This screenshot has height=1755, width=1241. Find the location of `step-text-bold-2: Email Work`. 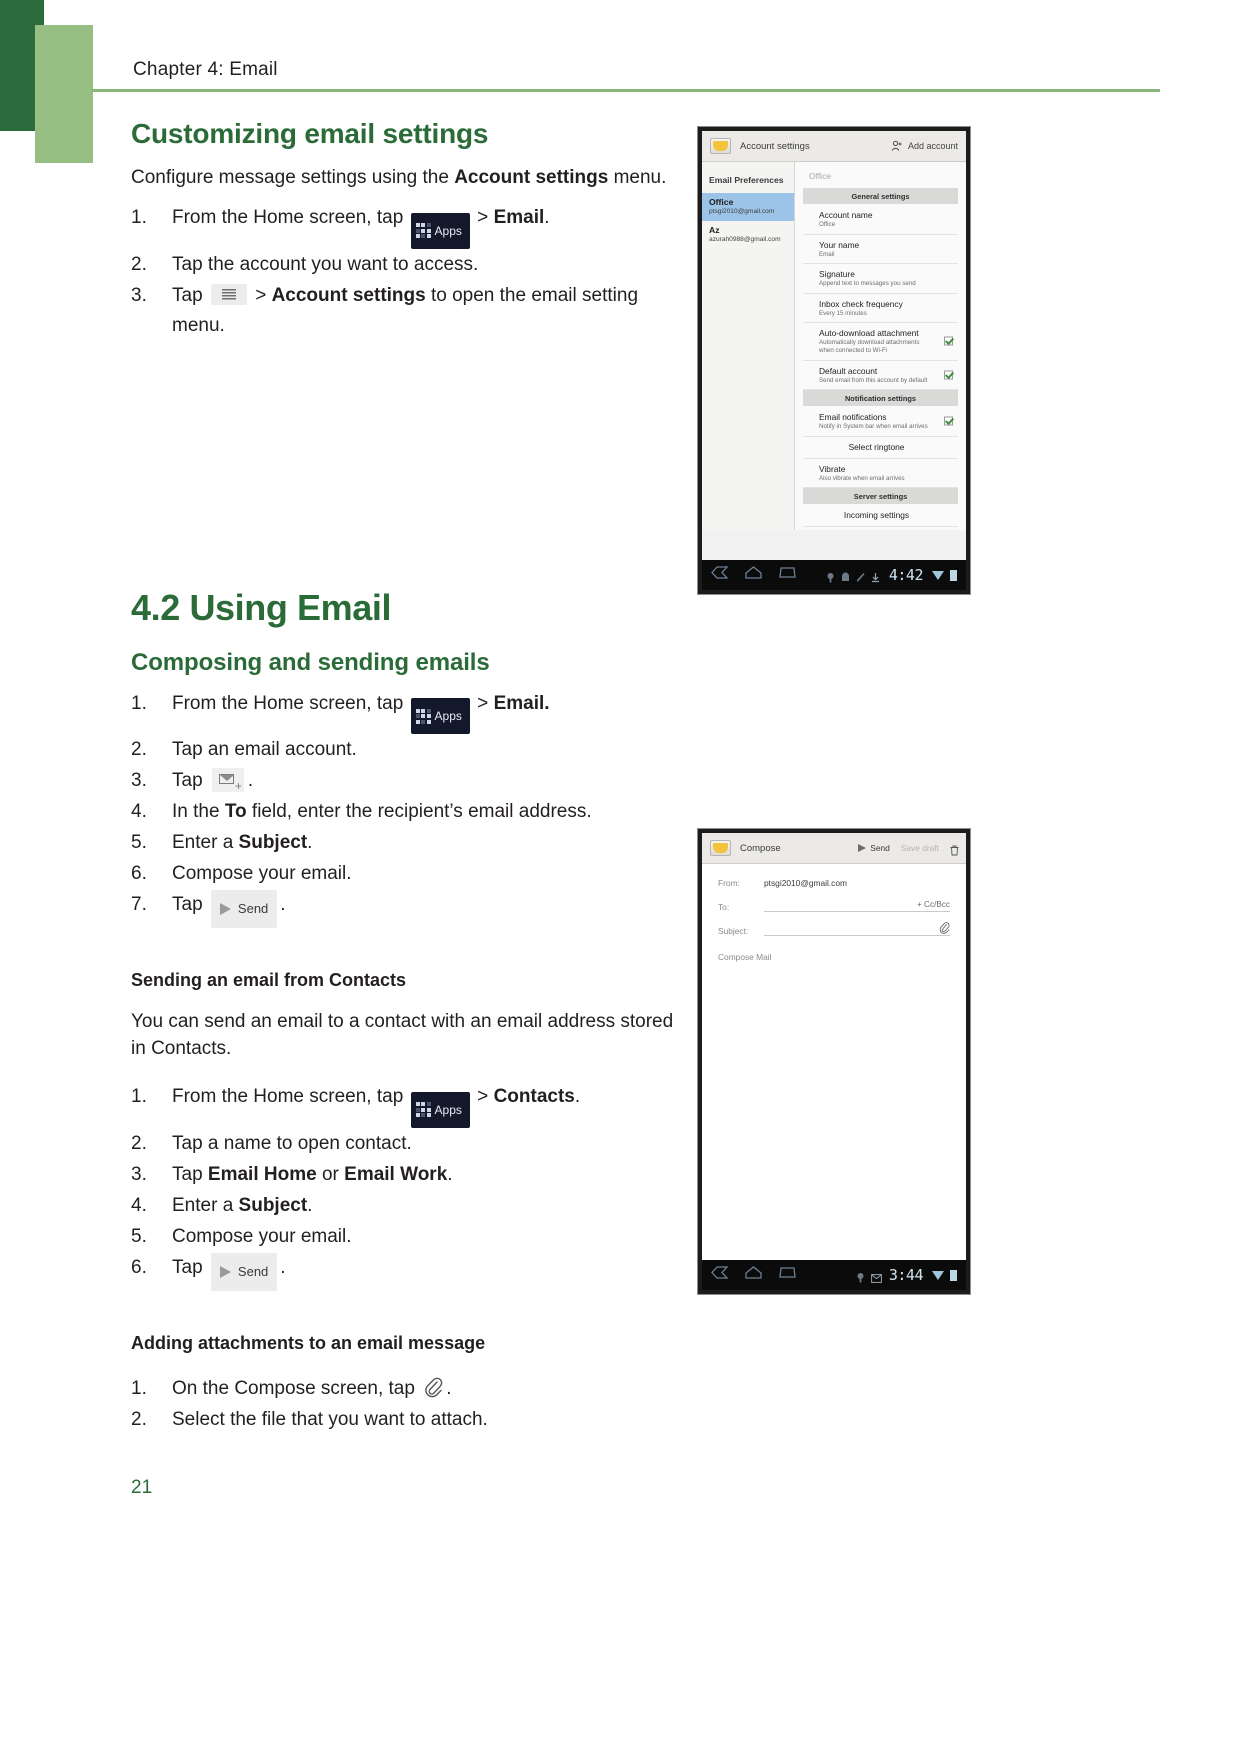

step-text-bold-2: Email Work is located at coordinates (396, 1174).